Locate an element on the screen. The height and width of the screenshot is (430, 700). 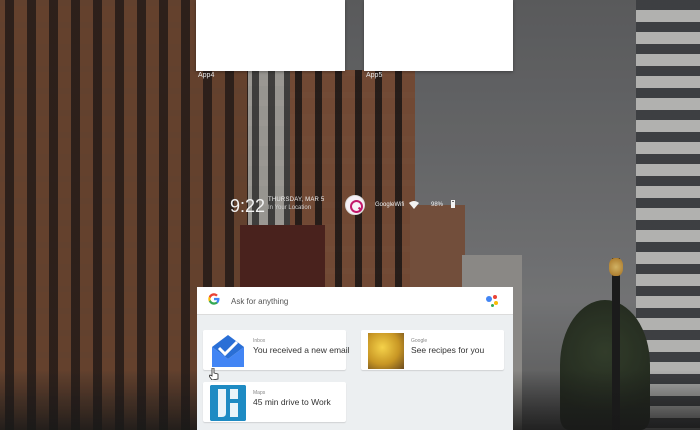
location-label: In Your Location is located at coordinates (290, 208).